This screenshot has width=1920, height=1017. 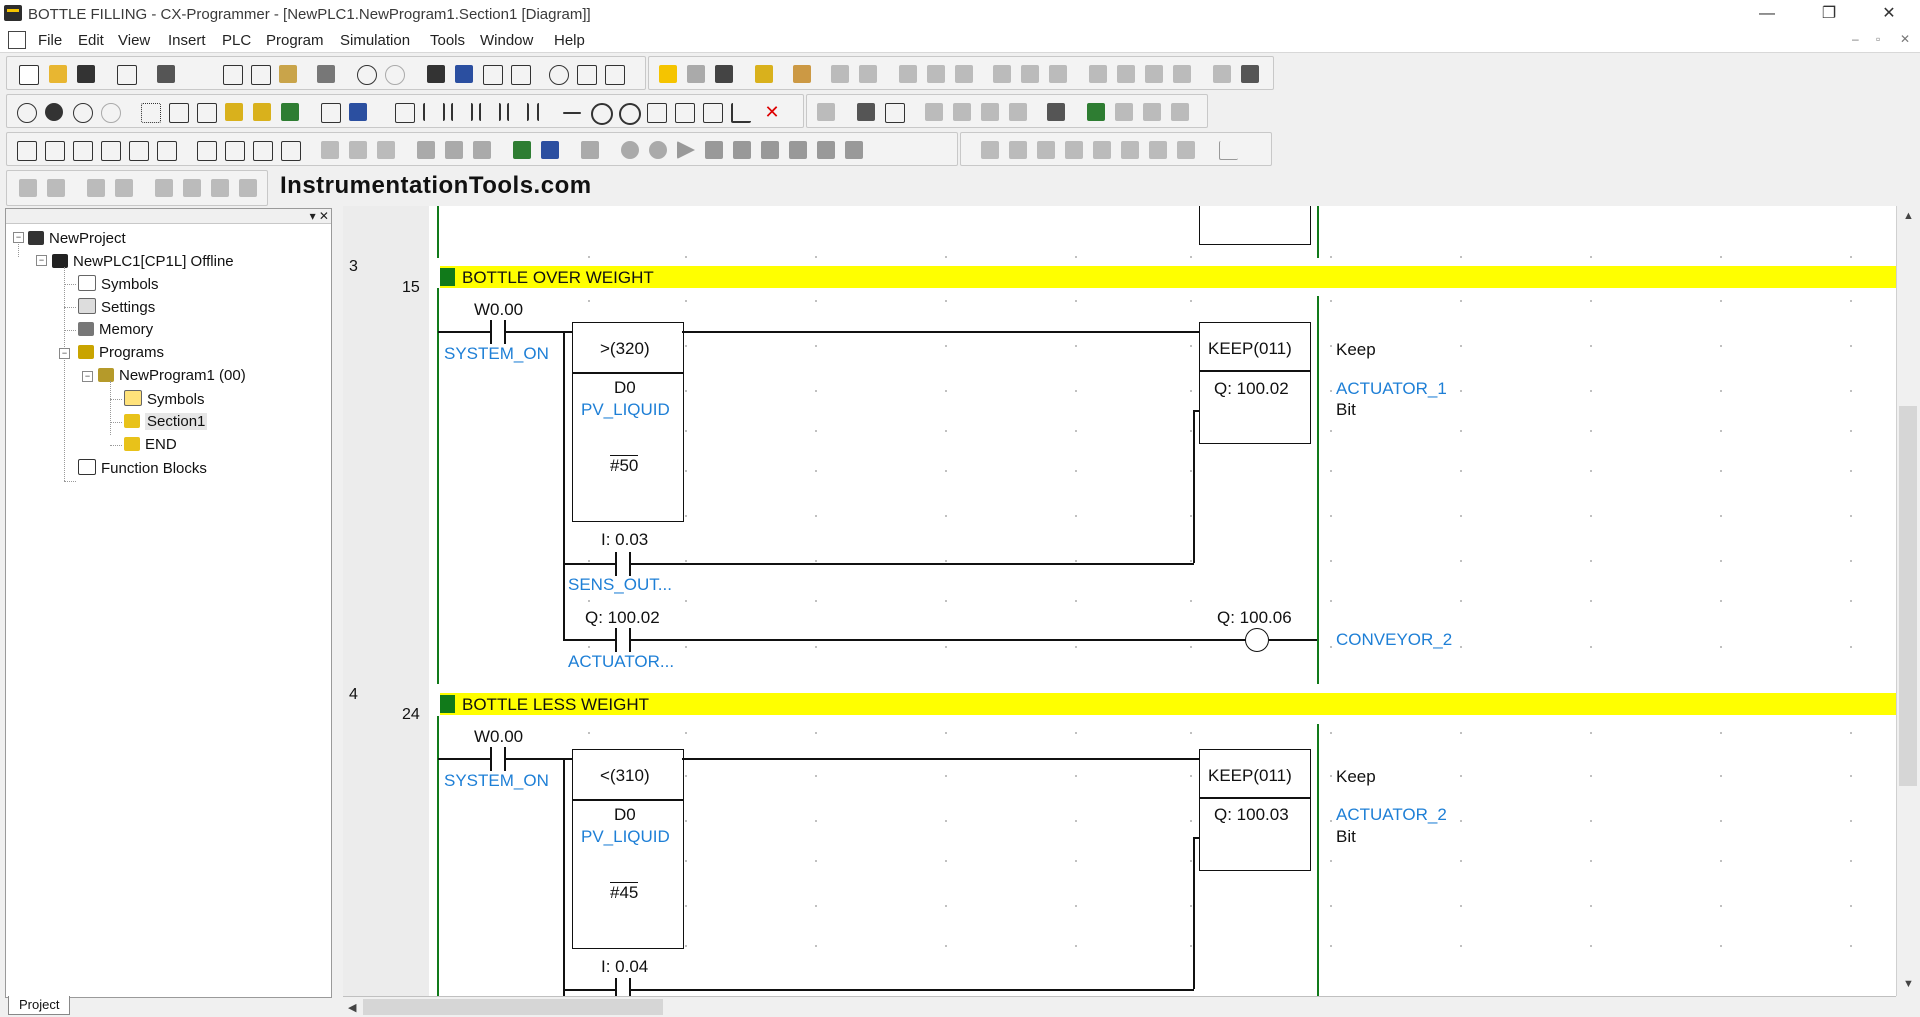 I want to click on tree-expander-plc: −, so click(x=41, y=260).